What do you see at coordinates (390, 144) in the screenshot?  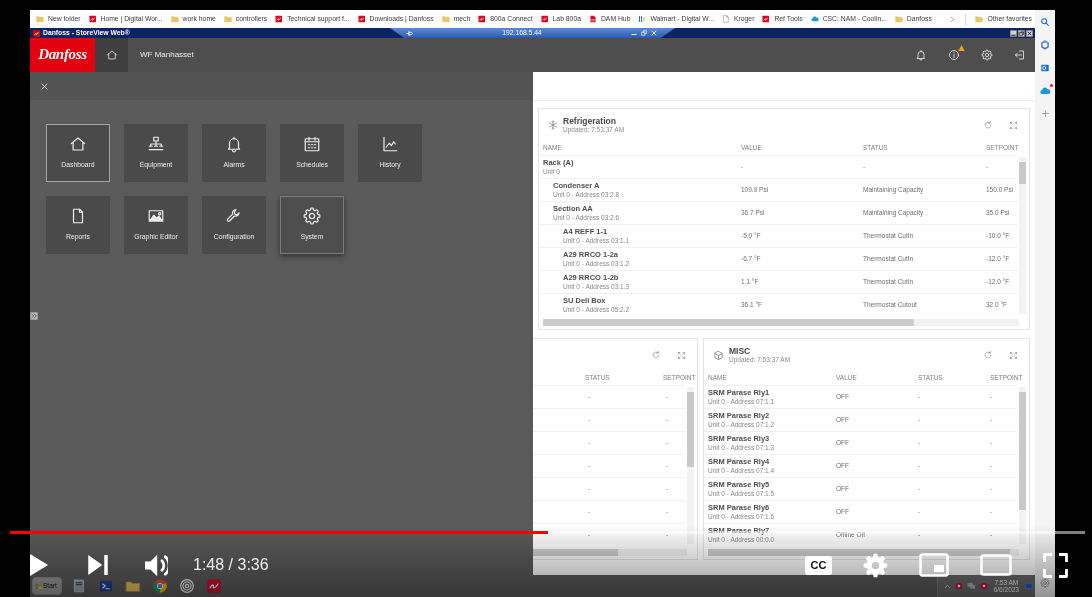 I see `line-chart-icon` at bounding box center [390, 144].